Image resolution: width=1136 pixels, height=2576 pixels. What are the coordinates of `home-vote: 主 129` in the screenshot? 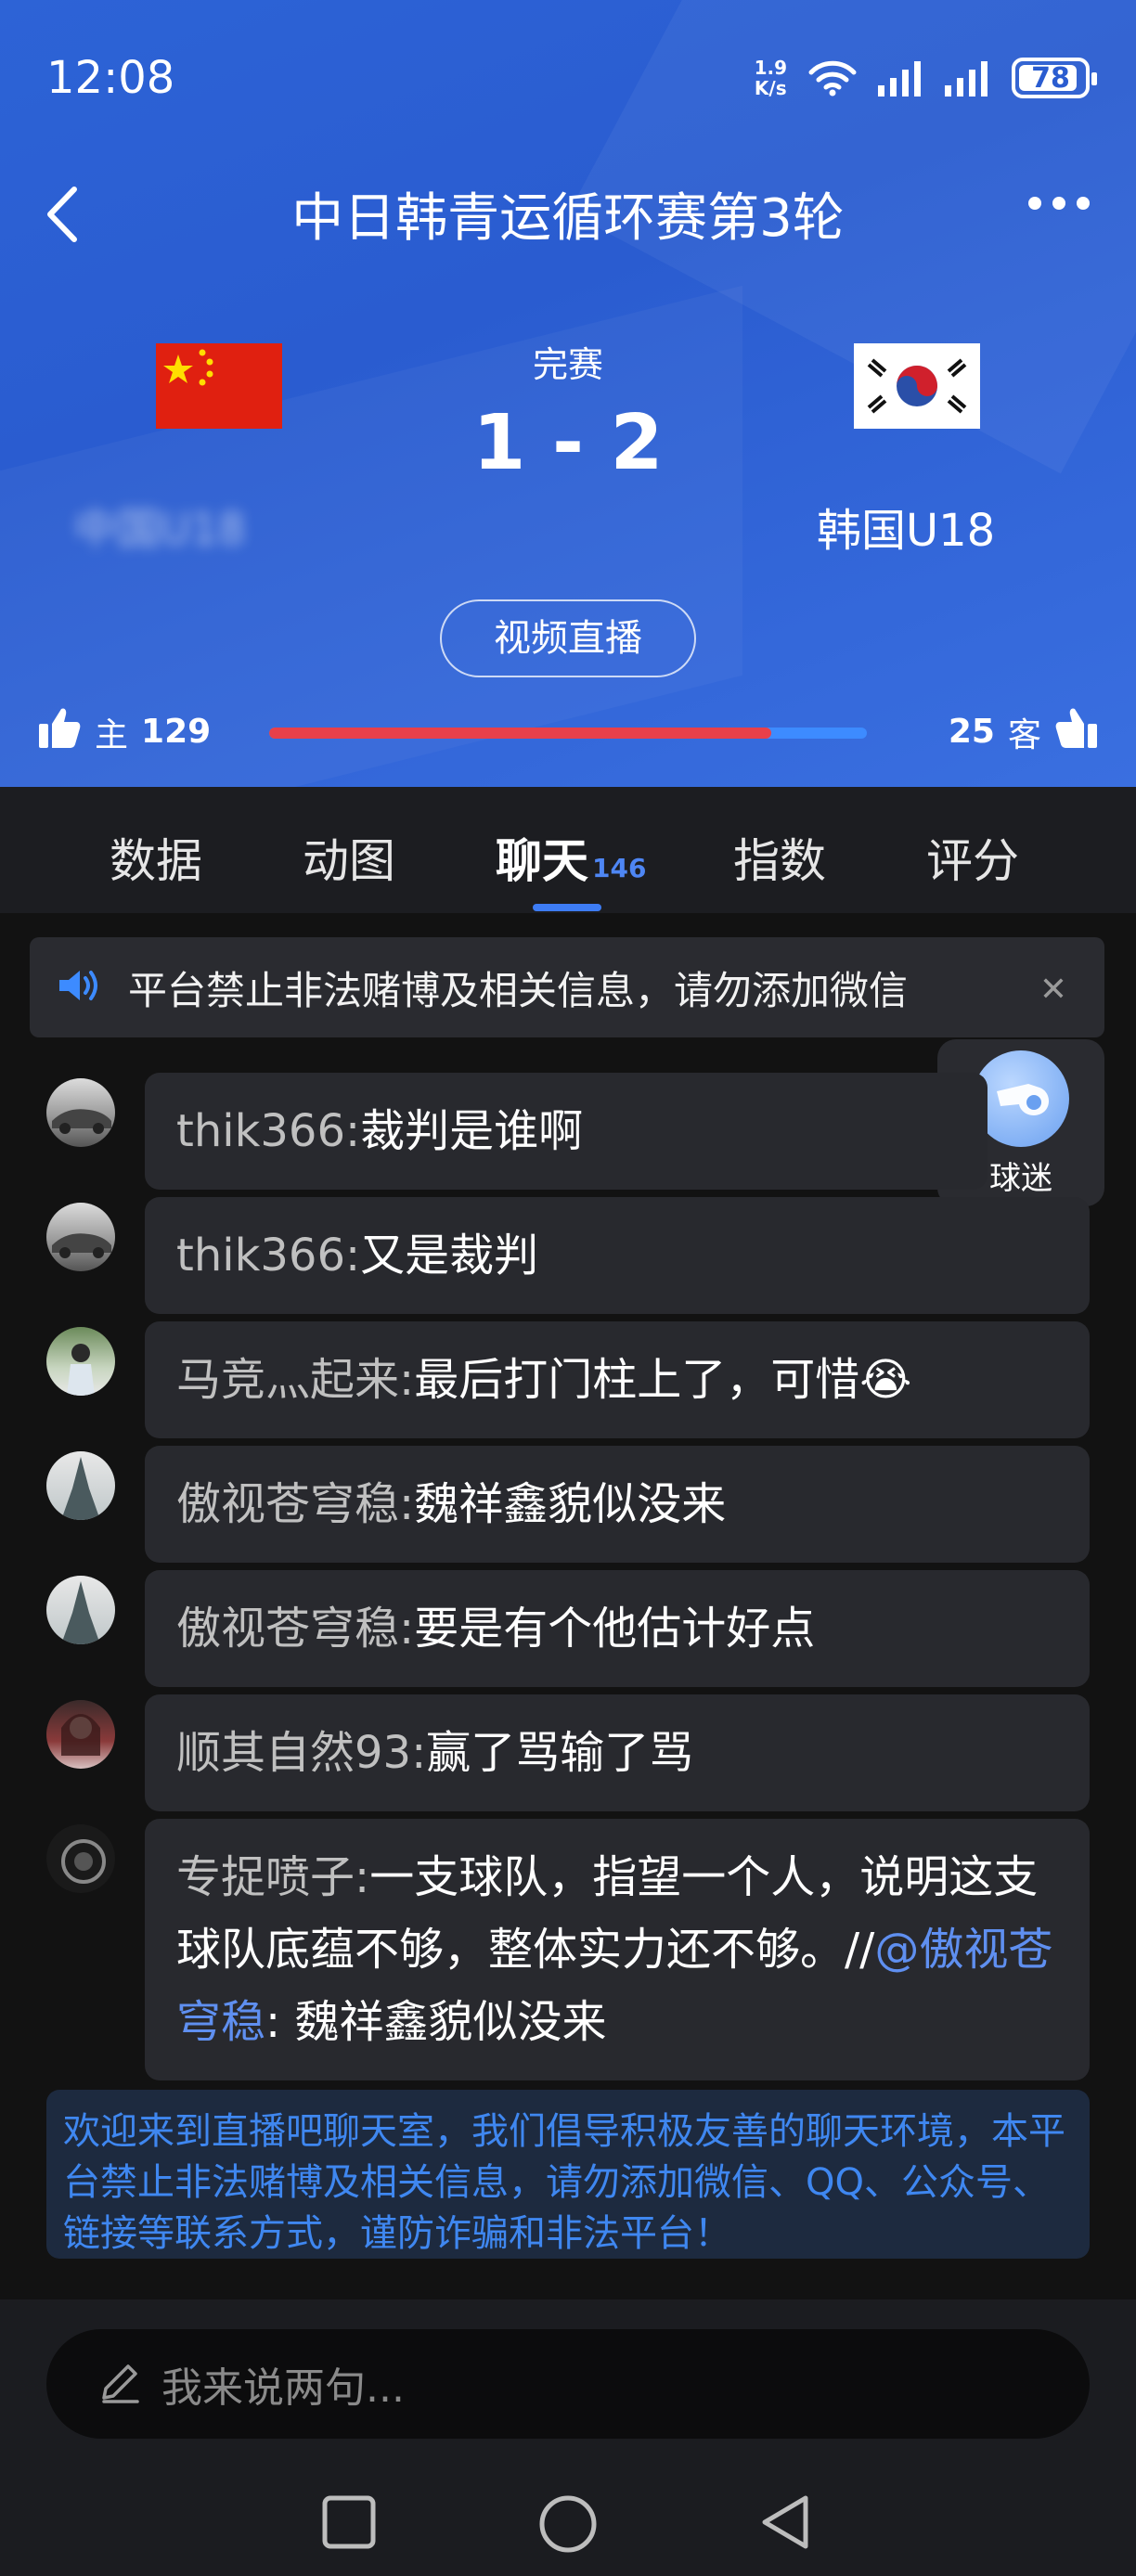 It's located at (124, 731).